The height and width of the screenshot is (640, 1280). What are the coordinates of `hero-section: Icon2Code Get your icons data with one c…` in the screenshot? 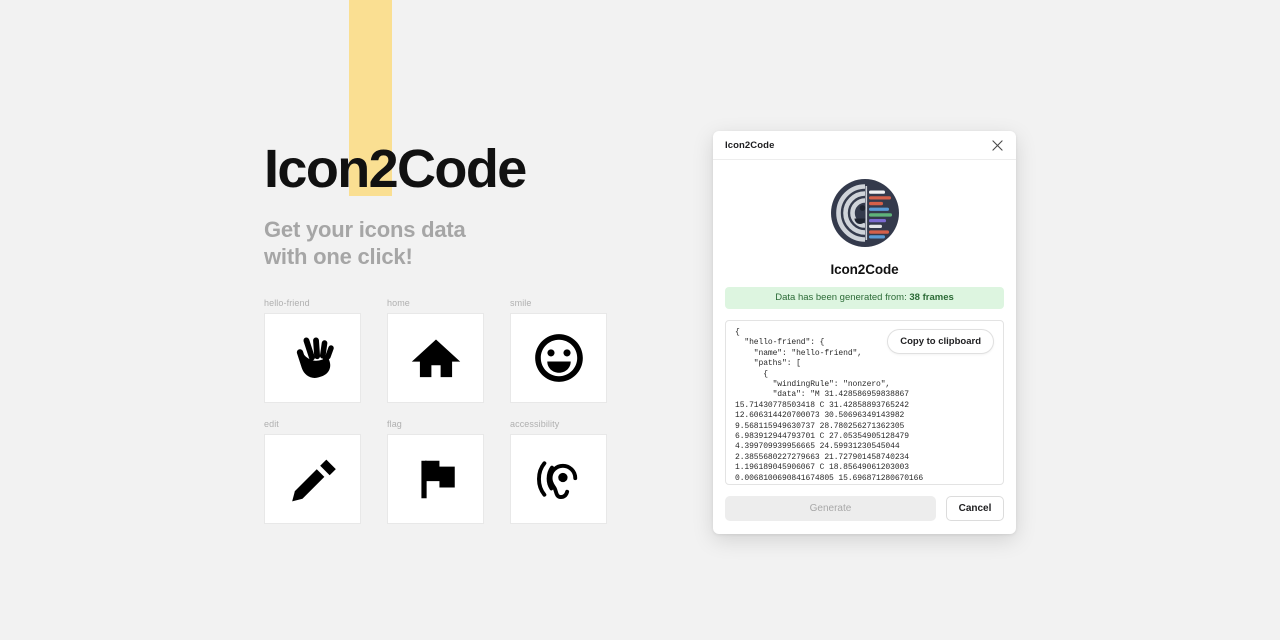 It's located at (395, 203).